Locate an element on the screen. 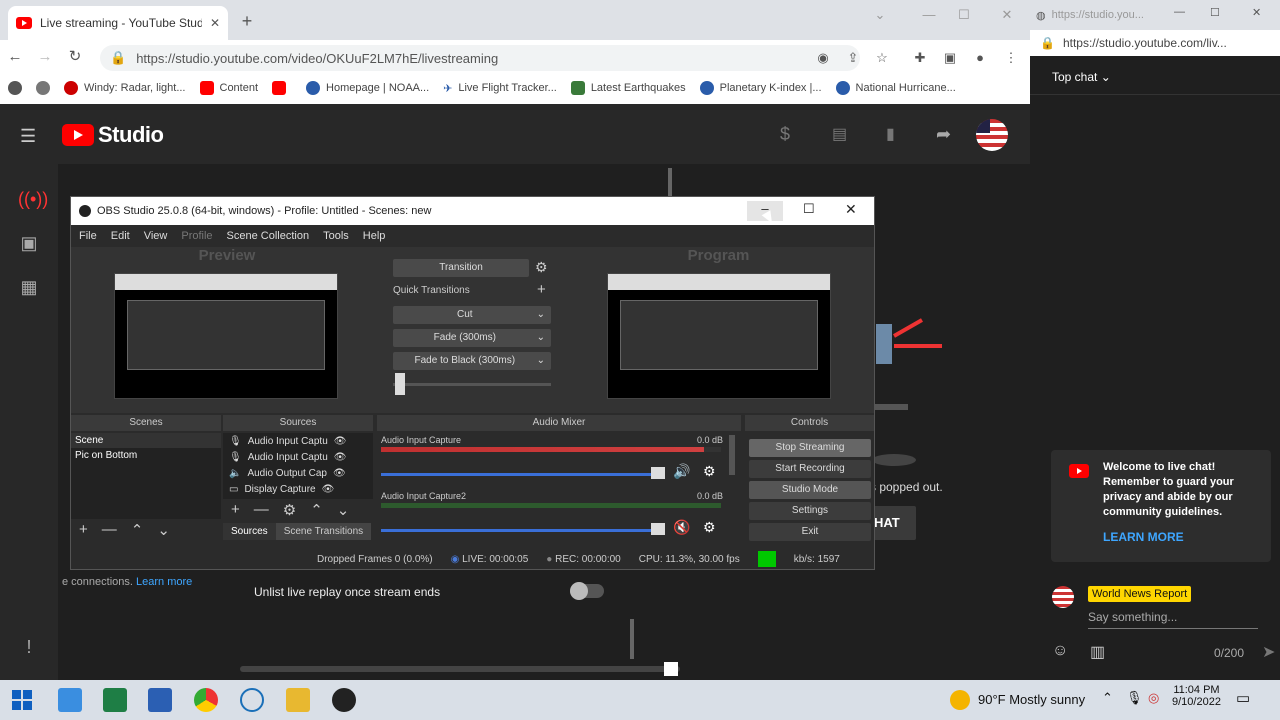  menu-scene-collection: Scene Collection is located at coordinates (268, 236).